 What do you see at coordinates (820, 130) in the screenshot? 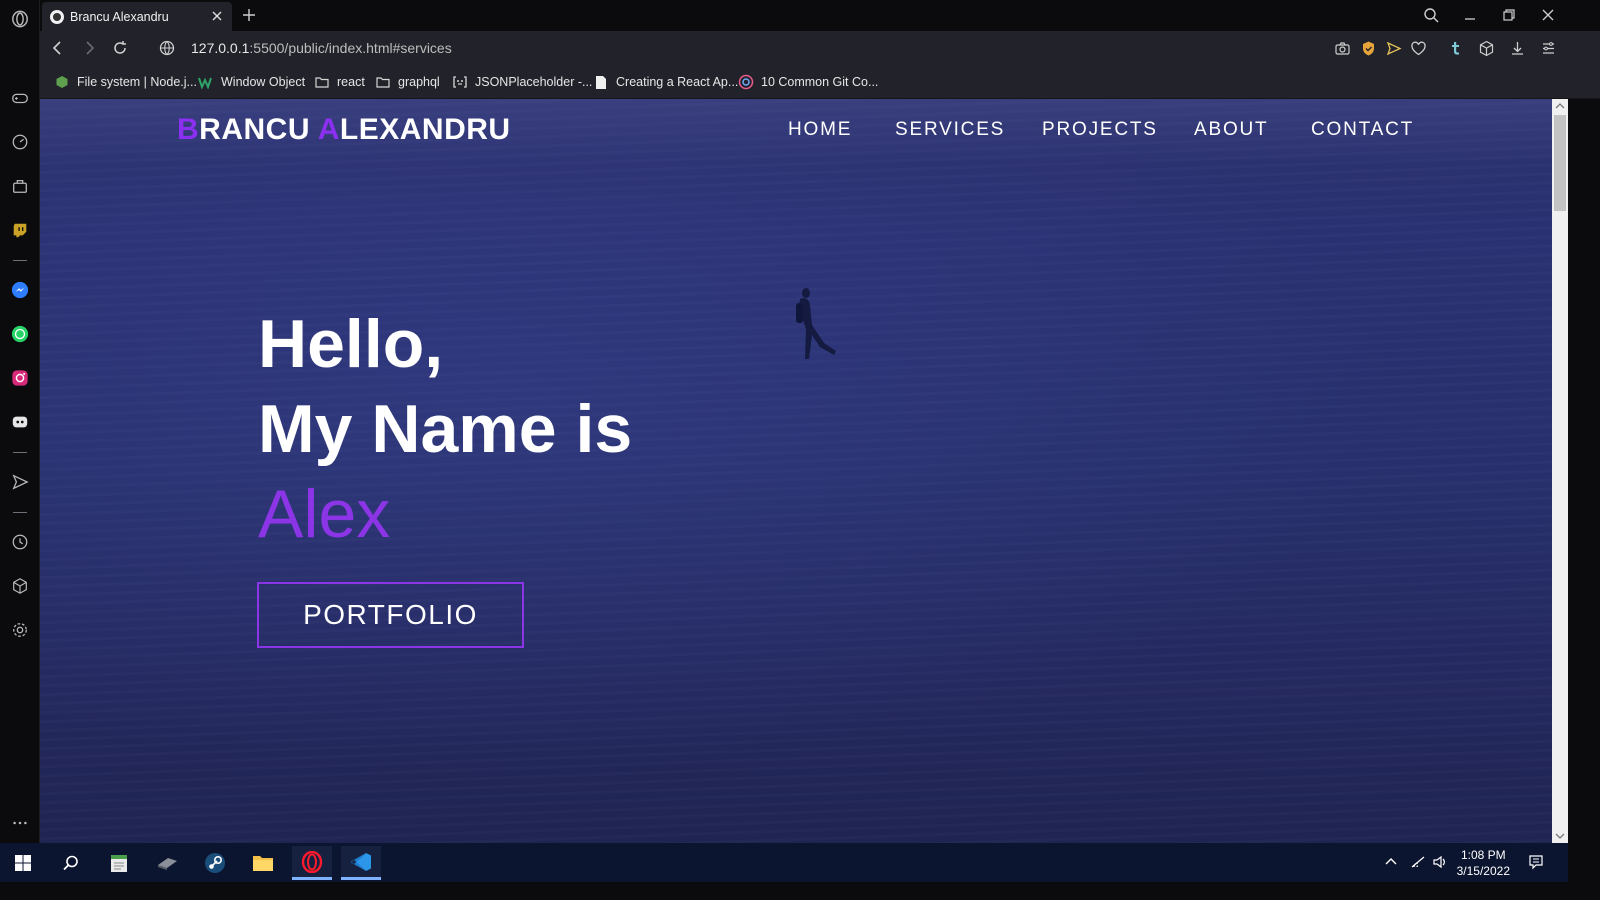
I see `nav-home: HOME` at bounding box center [820, 130].